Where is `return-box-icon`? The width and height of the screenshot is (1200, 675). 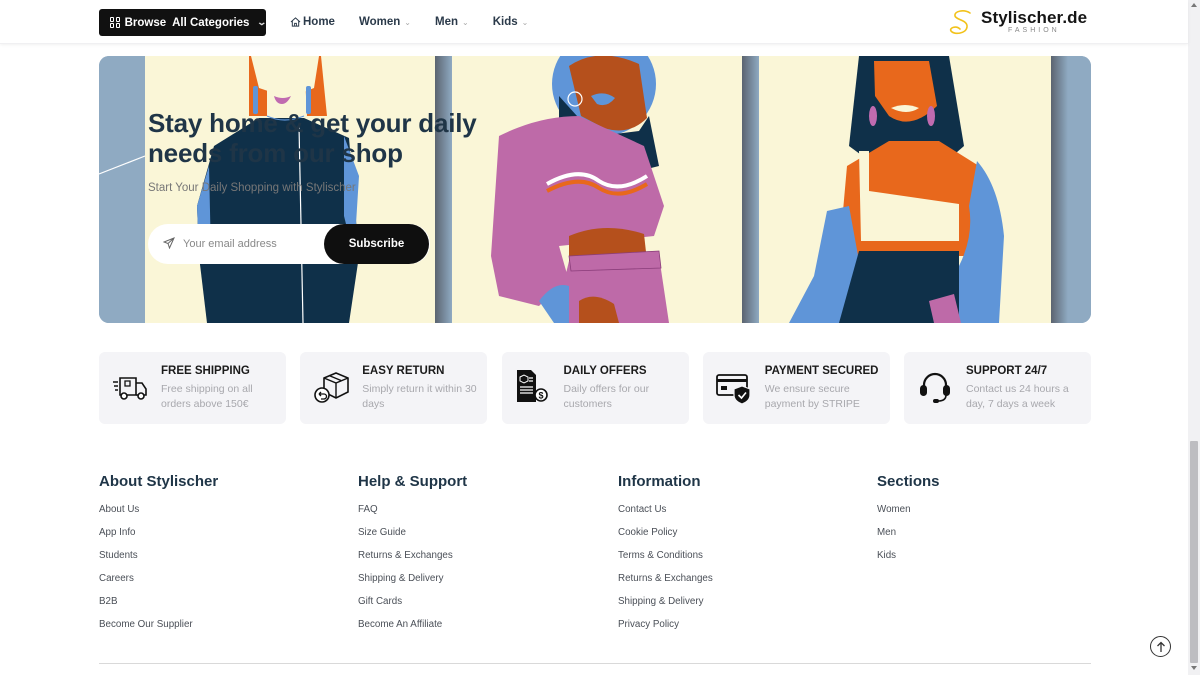 return-box-icon is located at coordinates (332, 387).